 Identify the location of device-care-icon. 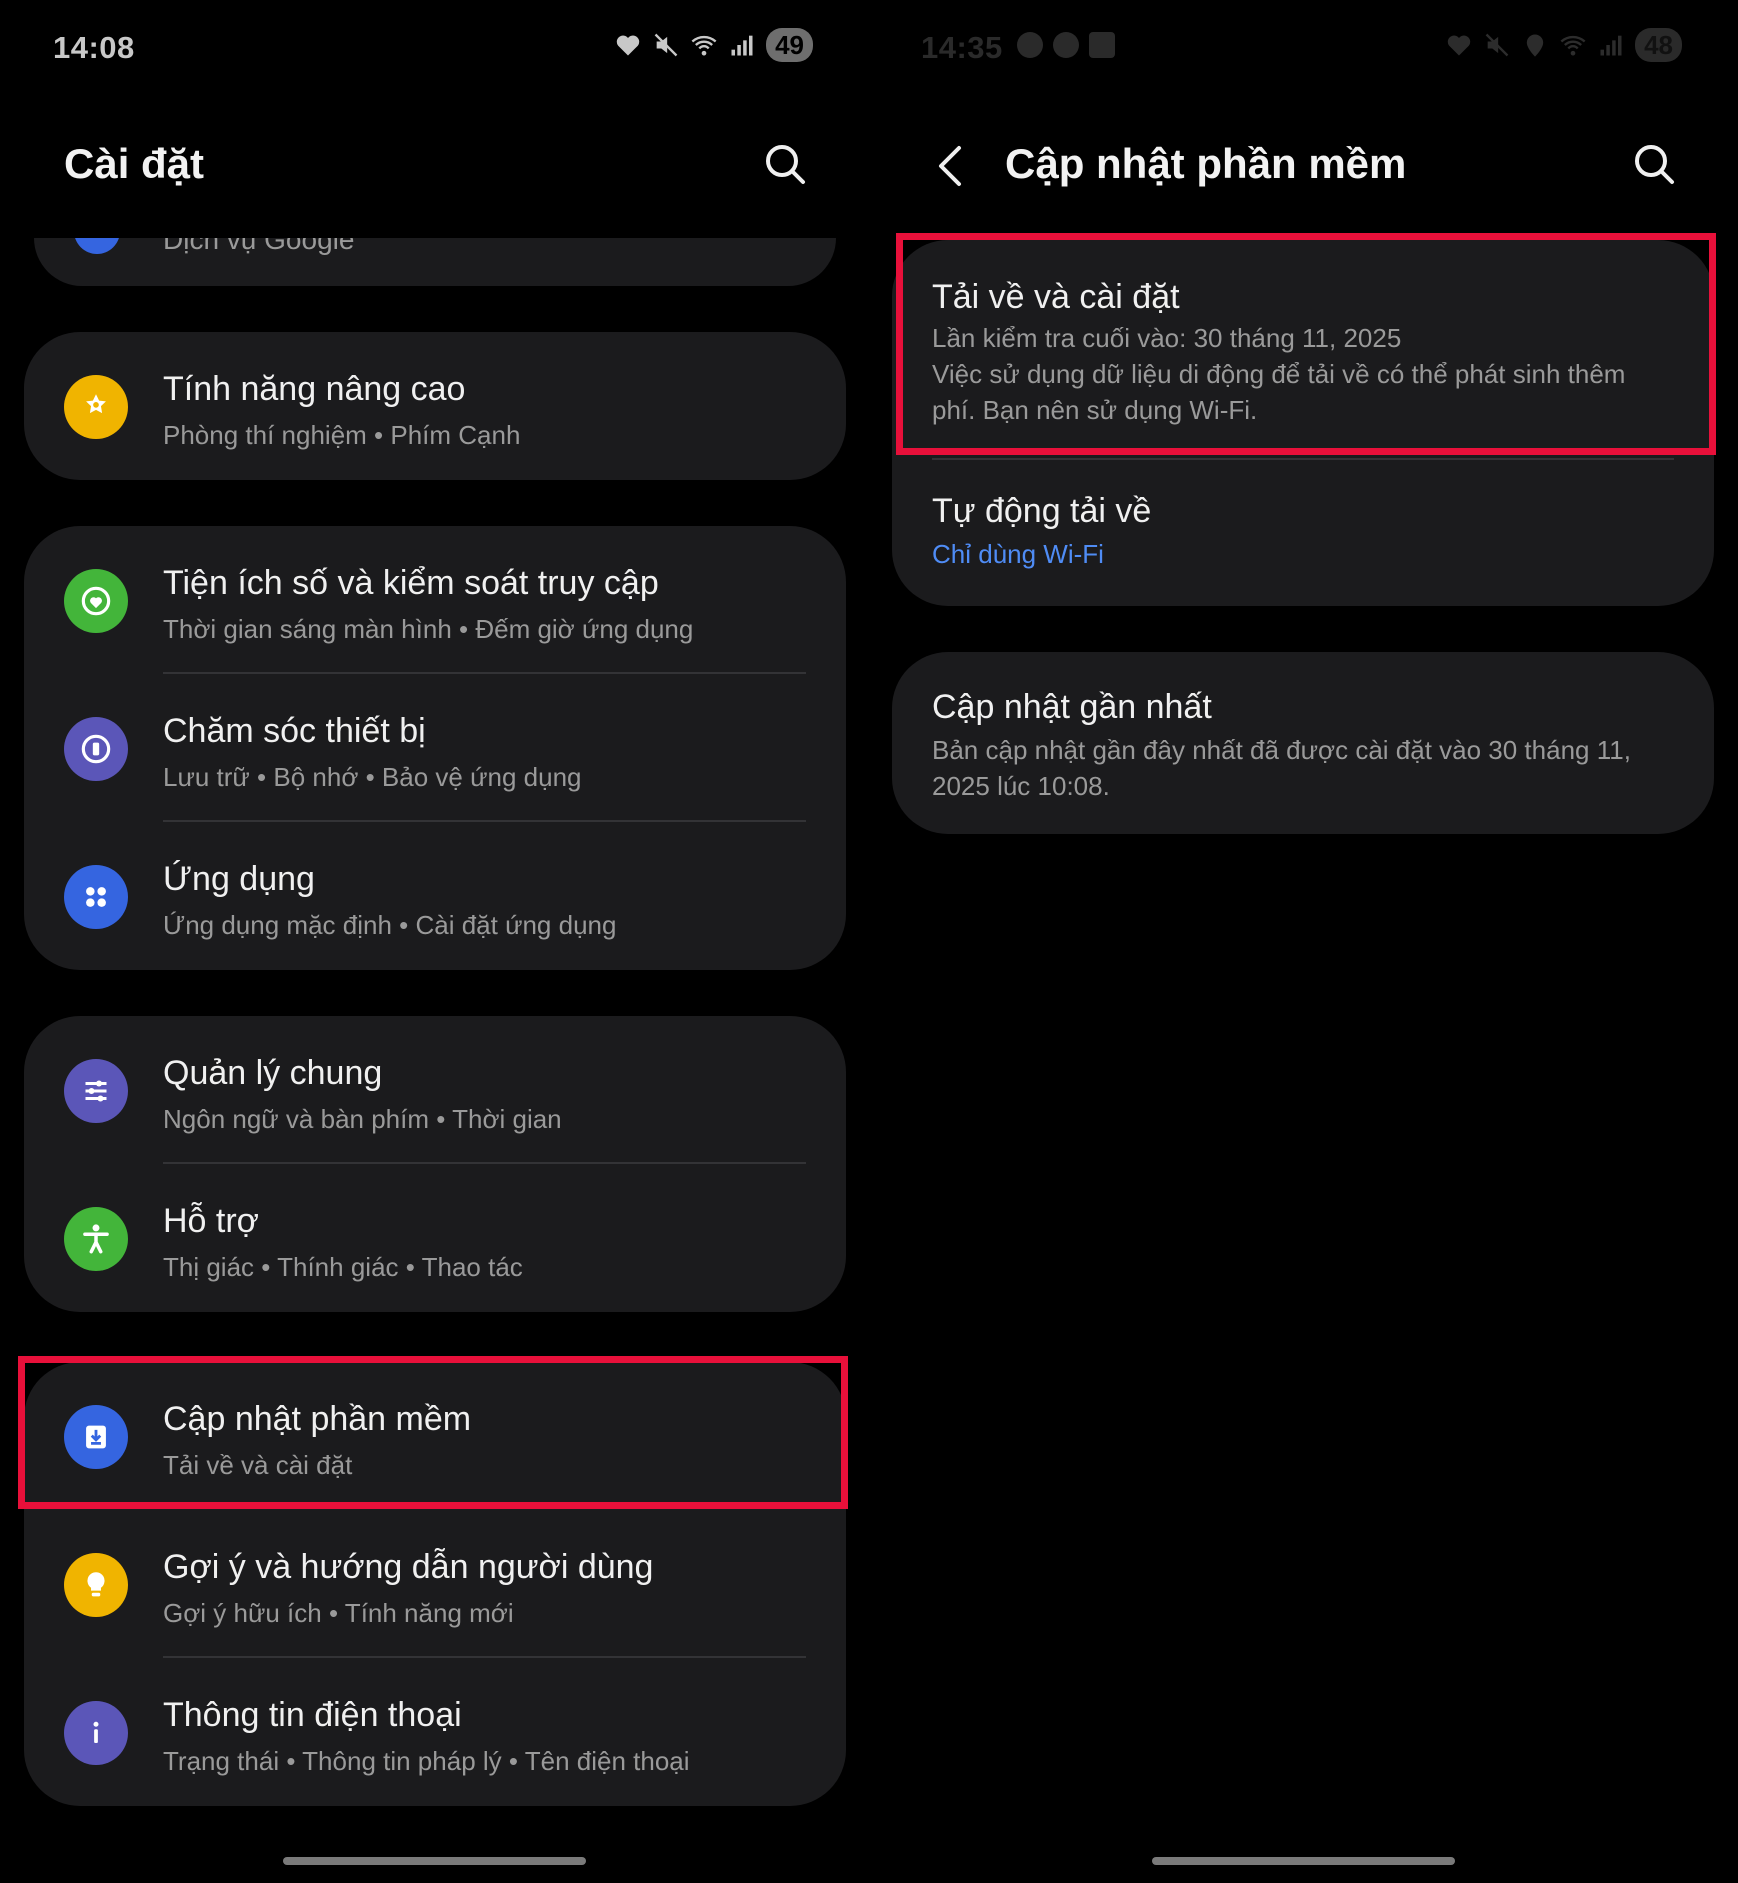
(96, 749).